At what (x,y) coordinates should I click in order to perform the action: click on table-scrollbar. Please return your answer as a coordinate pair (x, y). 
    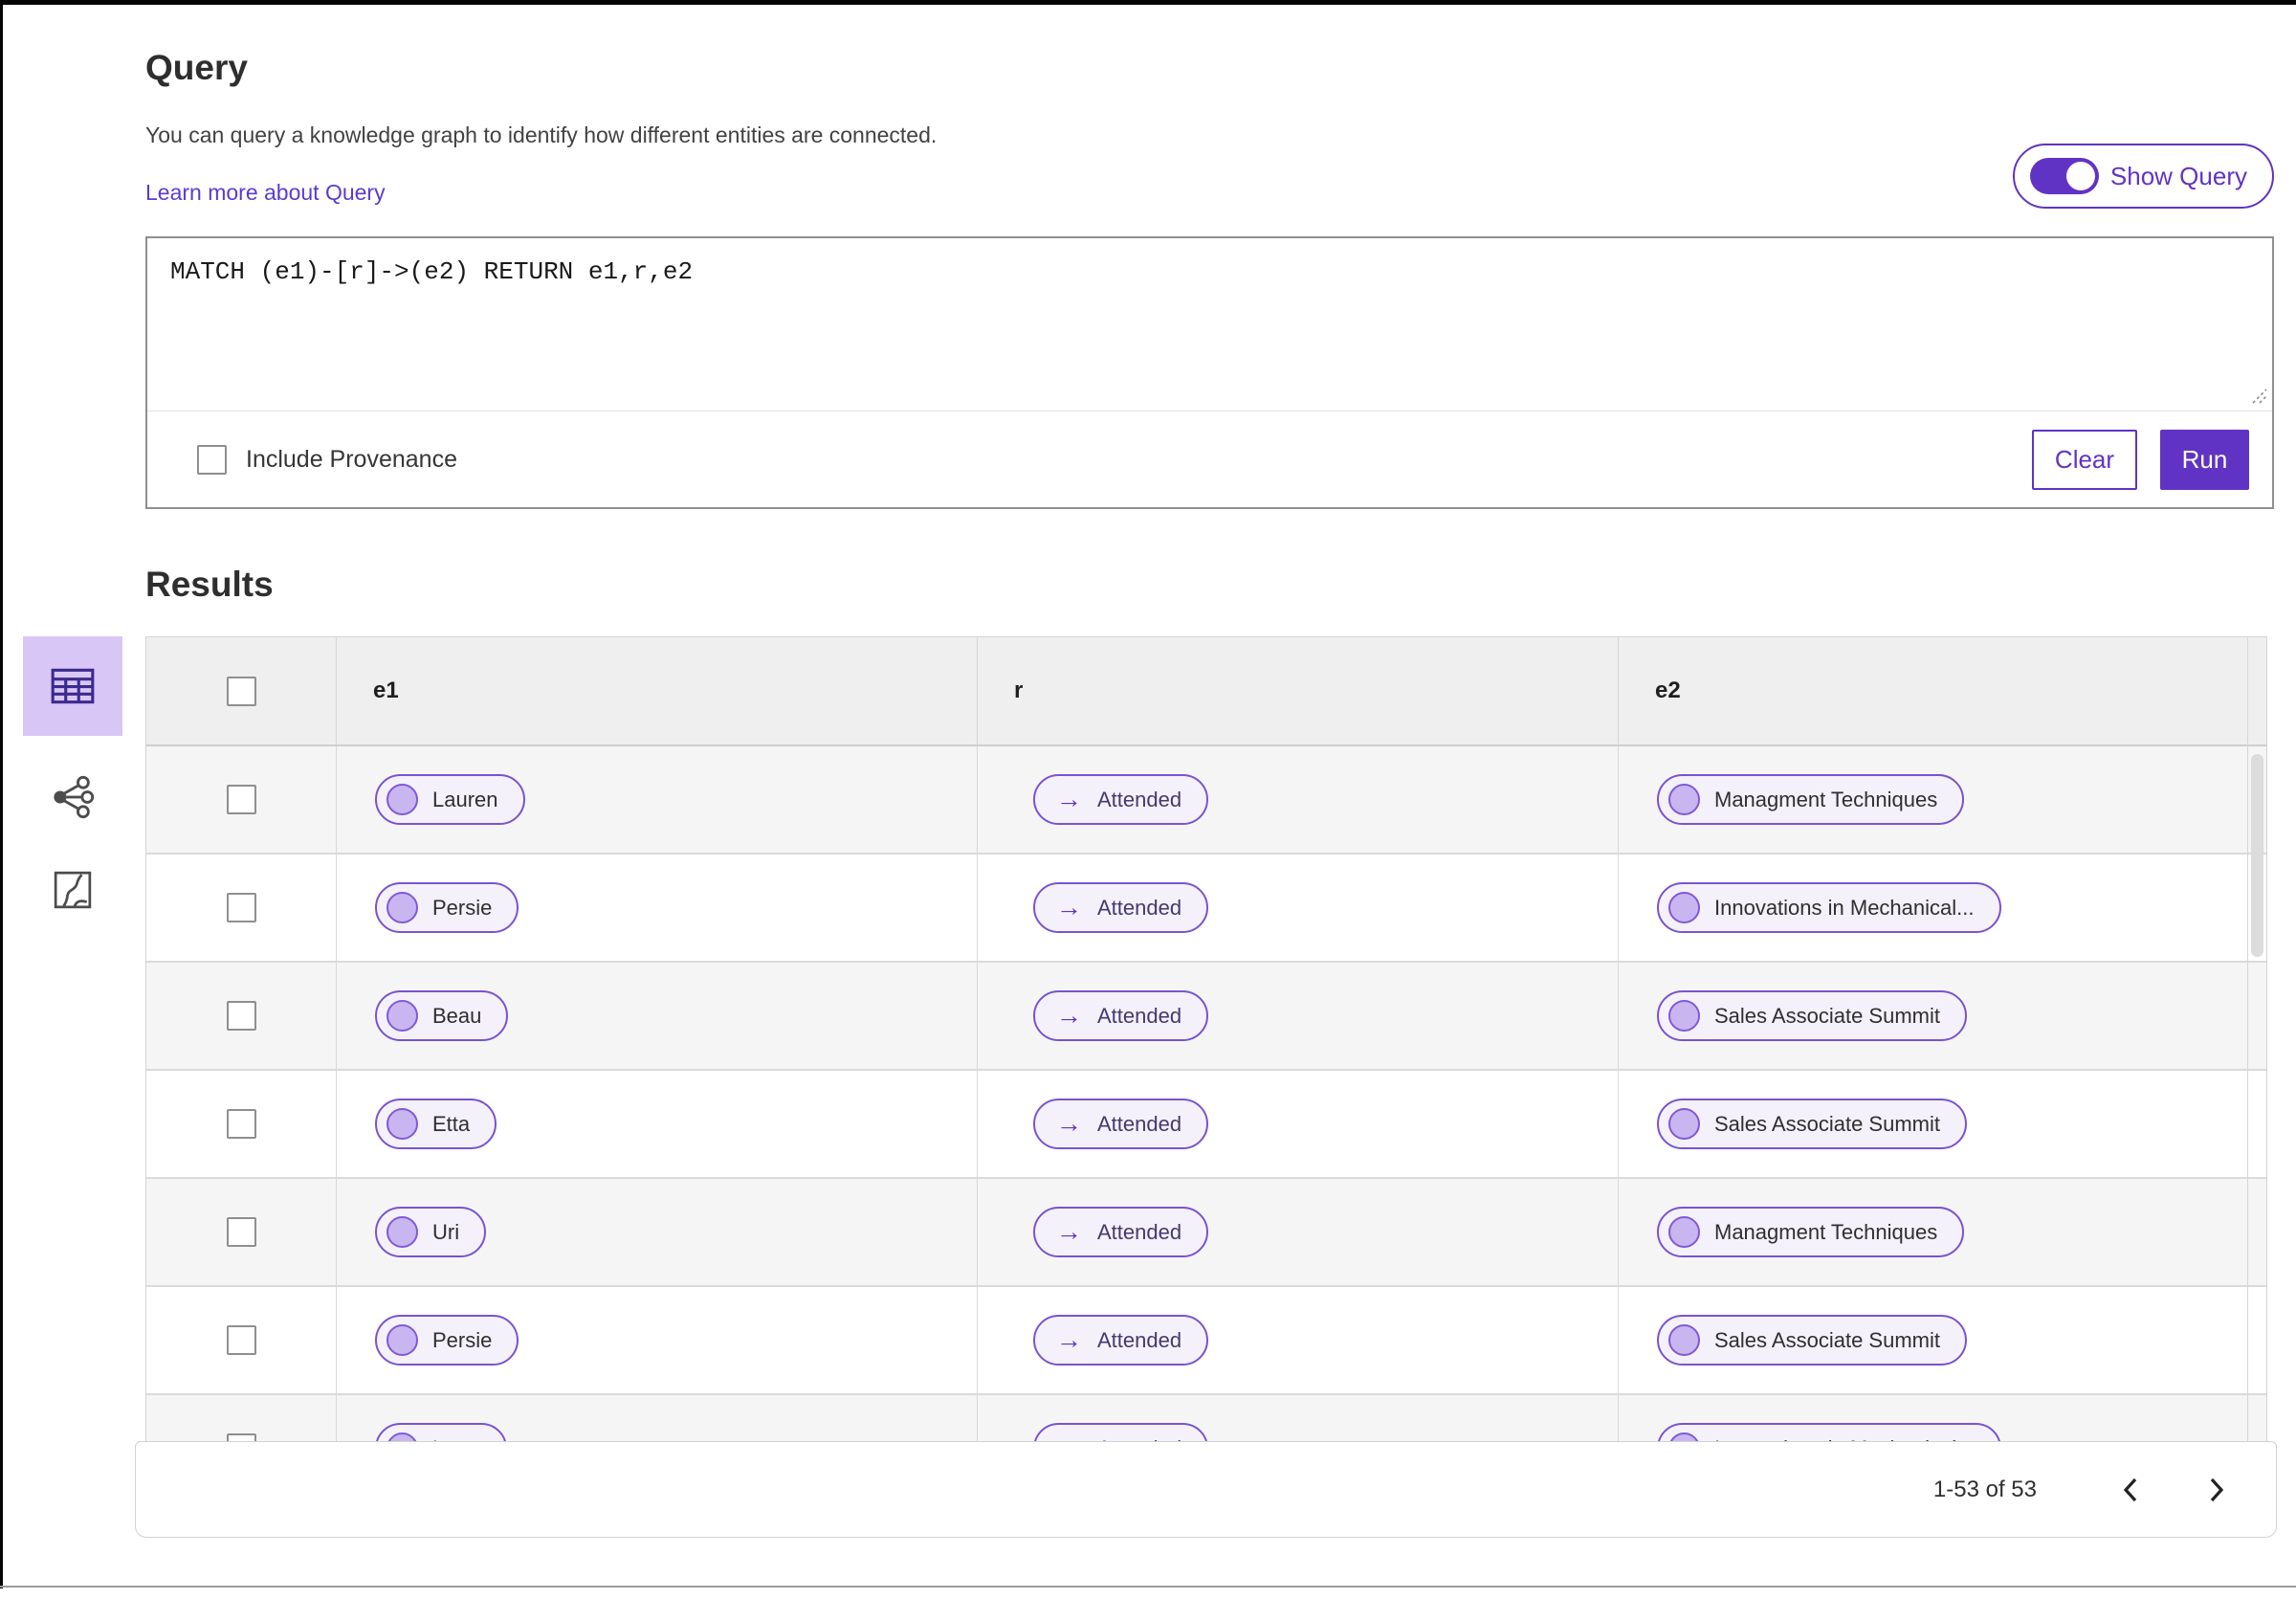
    Looking at the image, I should click on (2256, 1039).